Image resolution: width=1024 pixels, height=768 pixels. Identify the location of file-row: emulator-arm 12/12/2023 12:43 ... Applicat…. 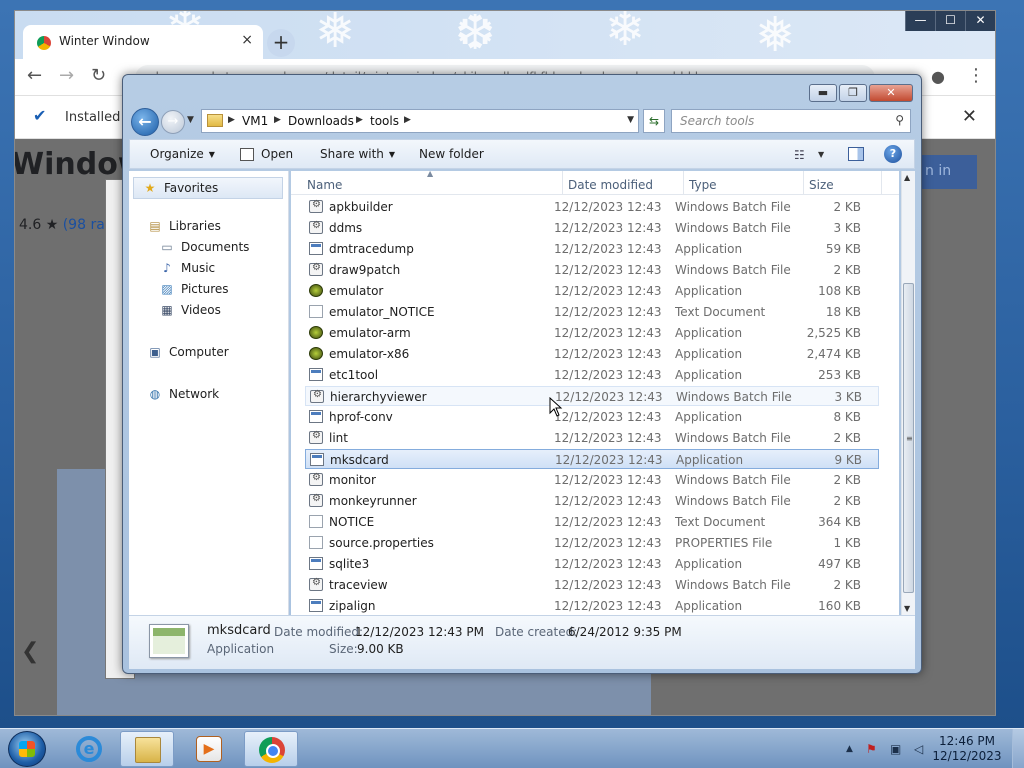
(592, 333).